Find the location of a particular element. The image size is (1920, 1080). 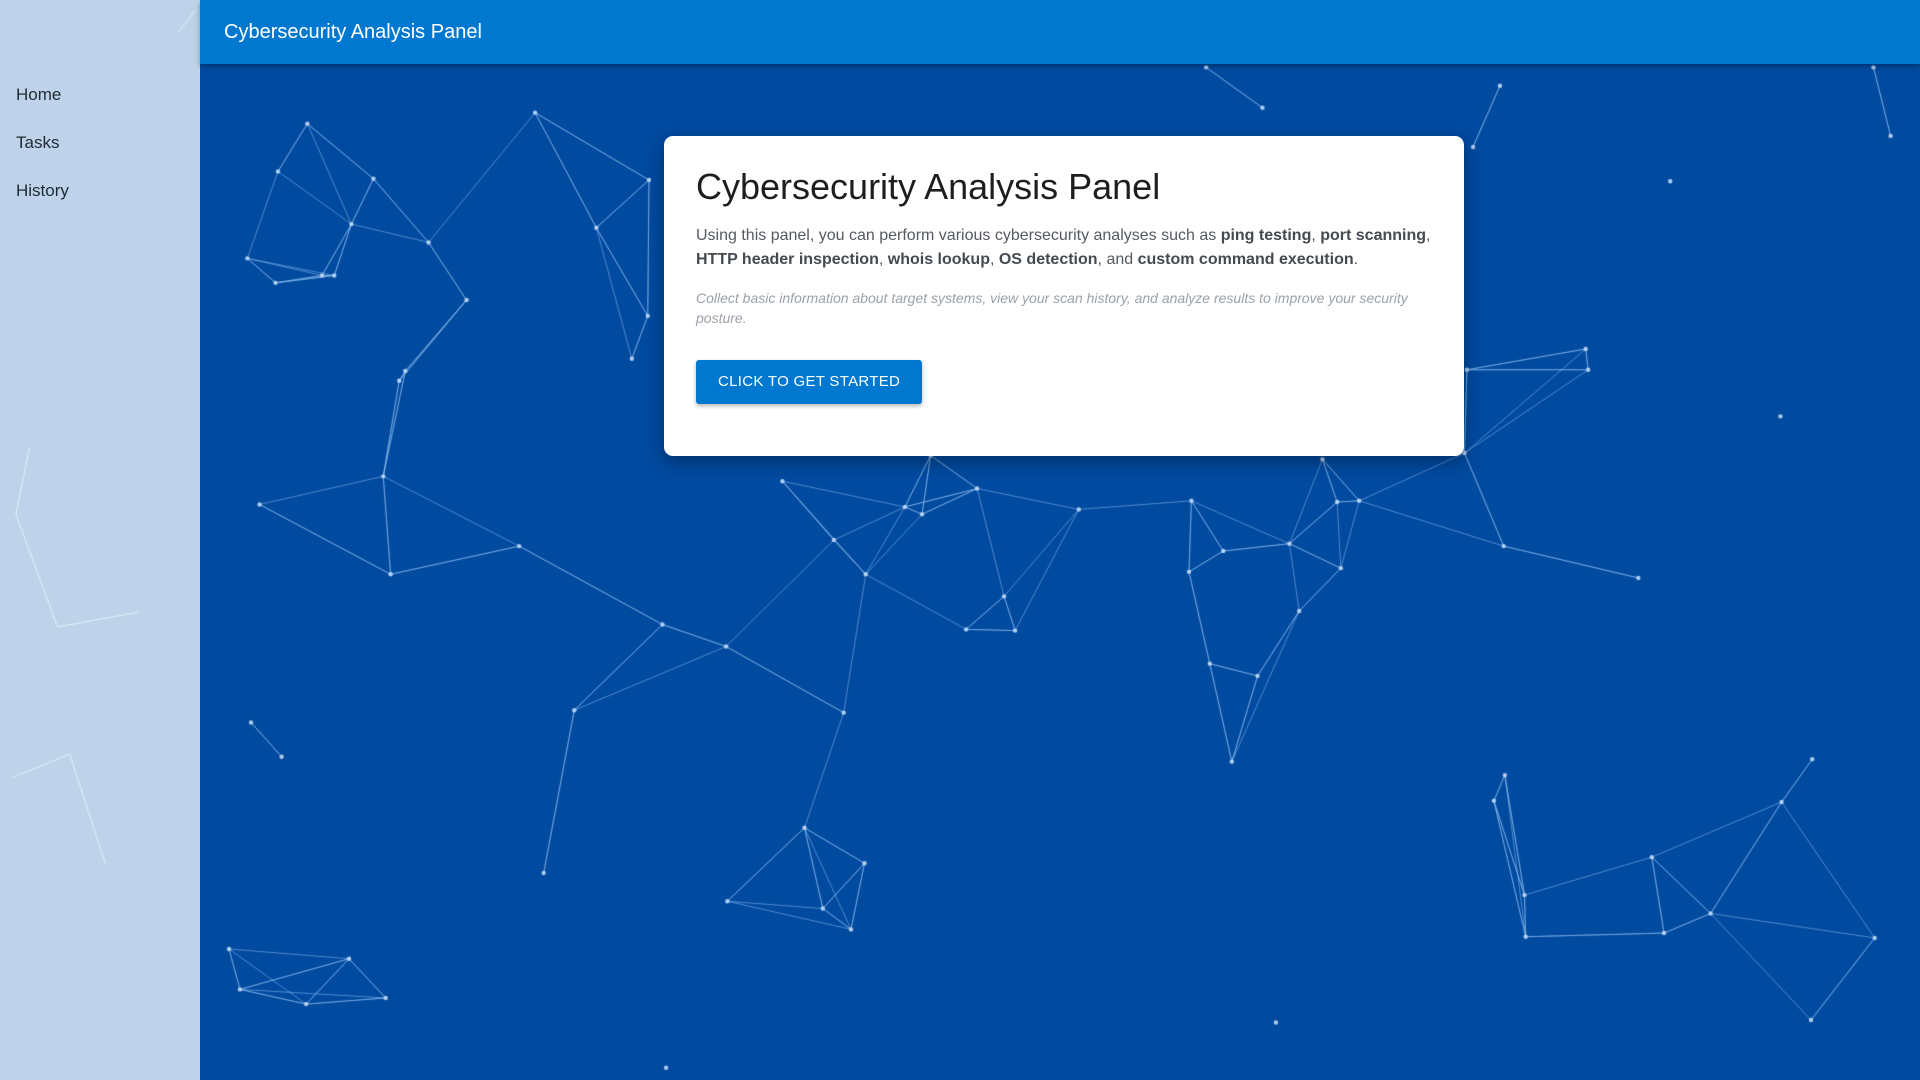

sidebar-nav: Home Tasks History is located at coordinates (100, 111).